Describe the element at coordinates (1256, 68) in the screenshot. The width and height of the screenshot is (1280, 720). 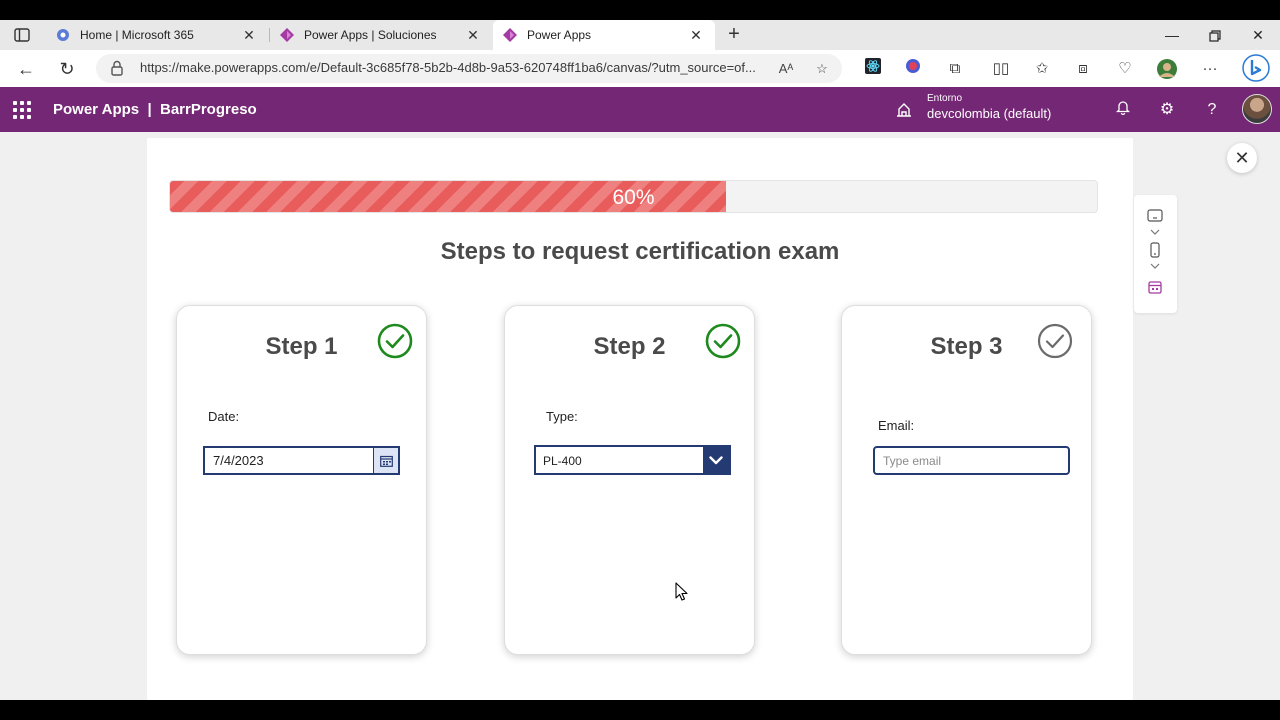
I see `bing-copilot-icon` at that location.